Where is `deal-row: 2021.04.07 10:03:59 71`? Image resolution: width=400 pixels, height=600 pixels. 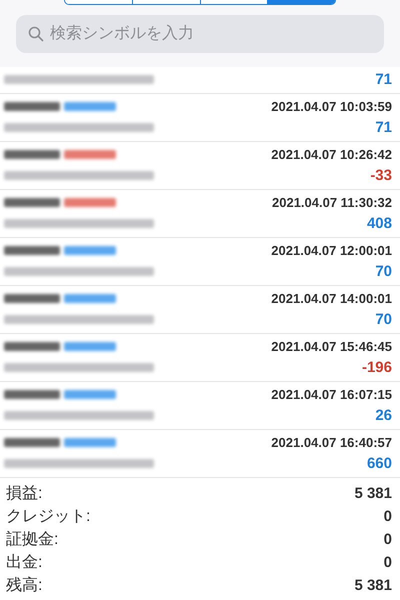
deal-row: 2021.04.07 10:03:59 71 is located at coordinates (200, 117).